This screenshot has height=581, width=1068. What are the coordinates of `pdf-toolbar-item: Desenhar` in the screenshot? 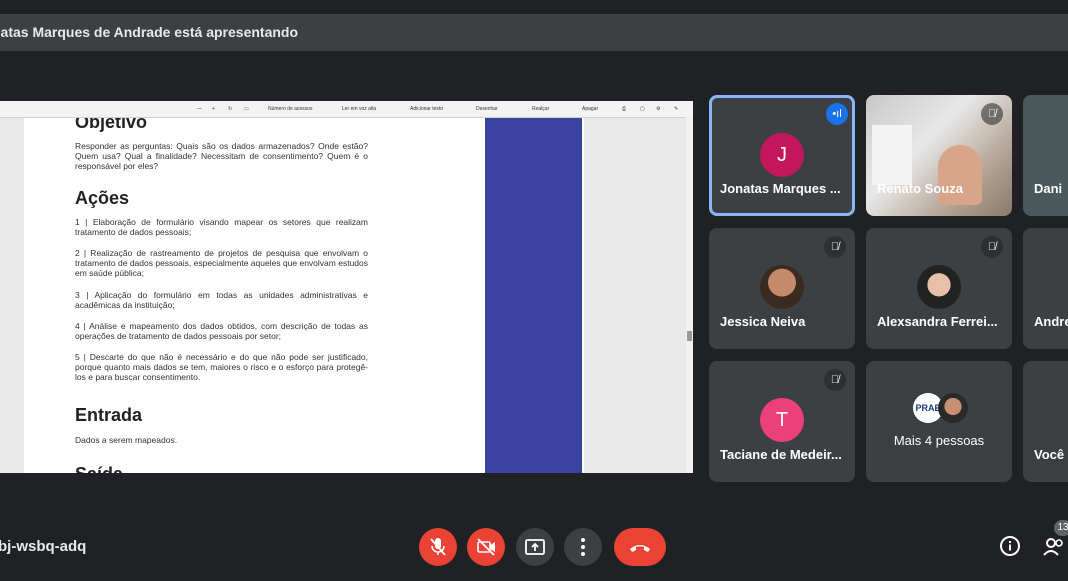 It's located at (487, 109).